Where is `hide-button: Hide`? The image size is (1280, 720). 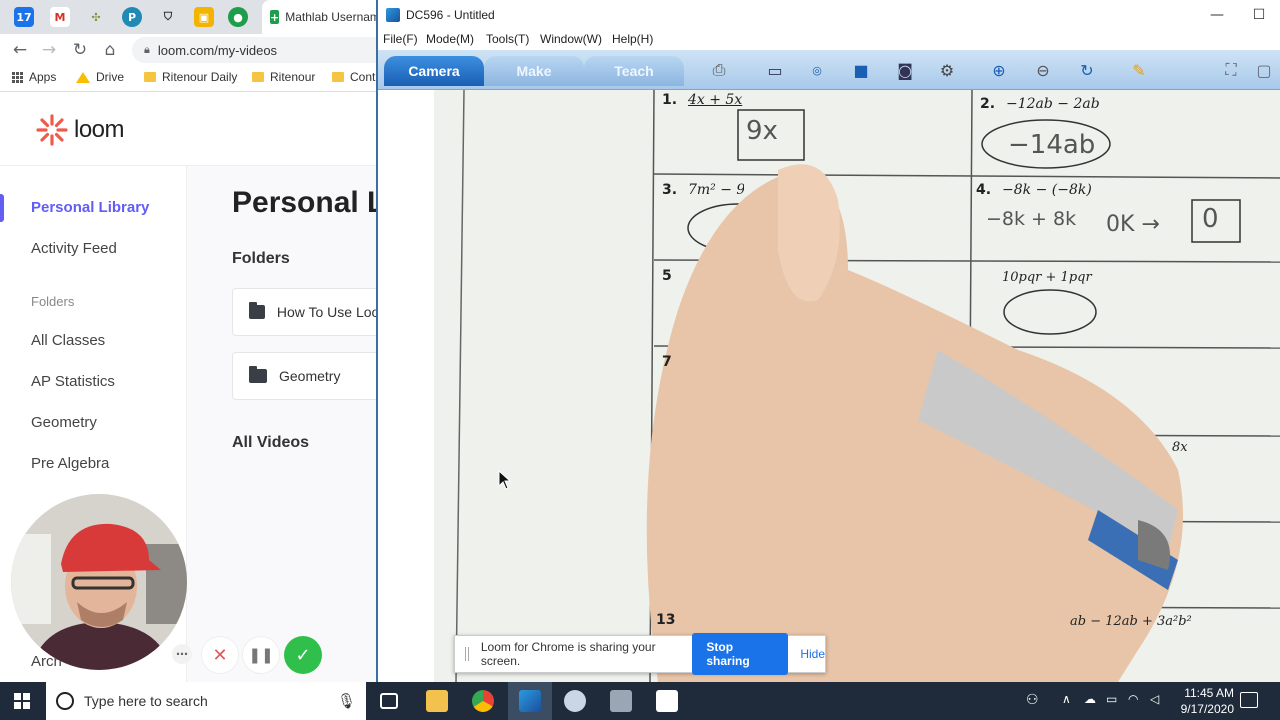
hide-button: Hide is located at coordinates (812, 654).